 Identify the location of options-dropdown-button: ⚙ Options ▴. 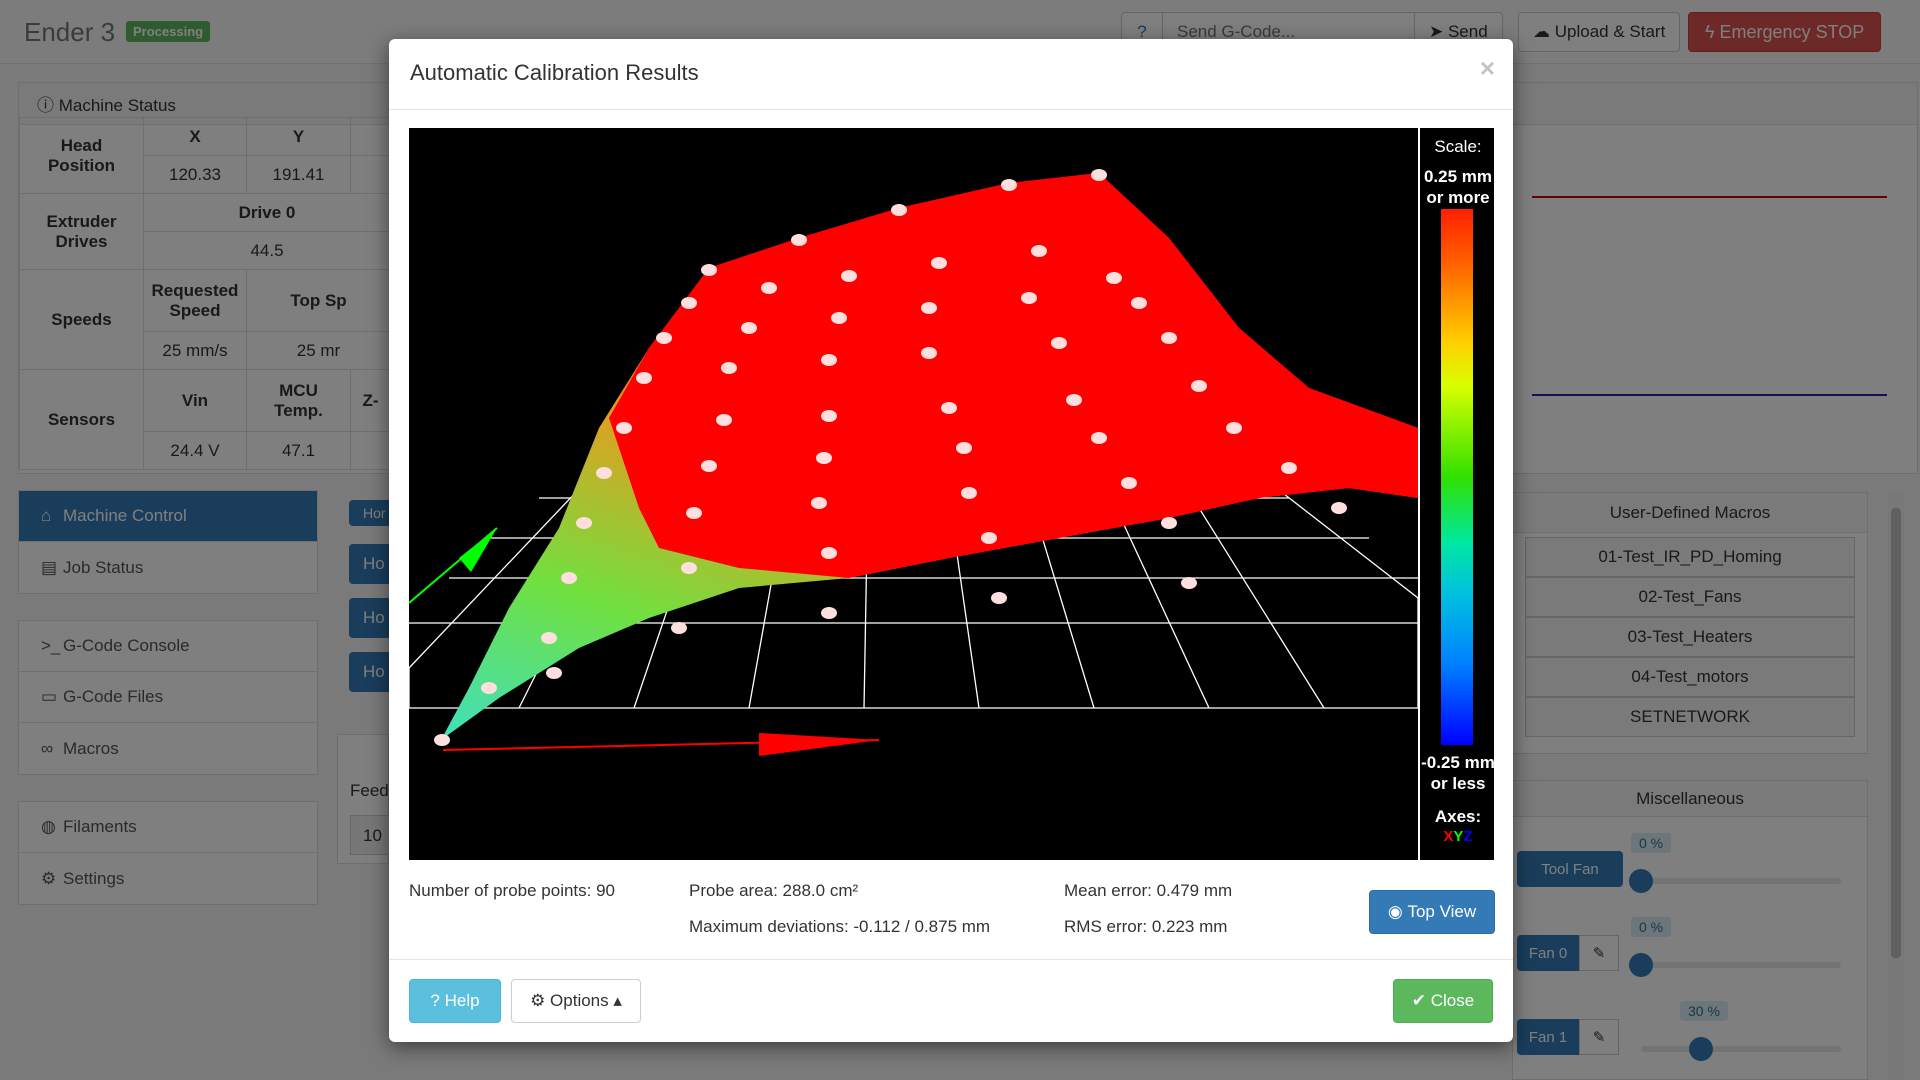
(576, 1001).